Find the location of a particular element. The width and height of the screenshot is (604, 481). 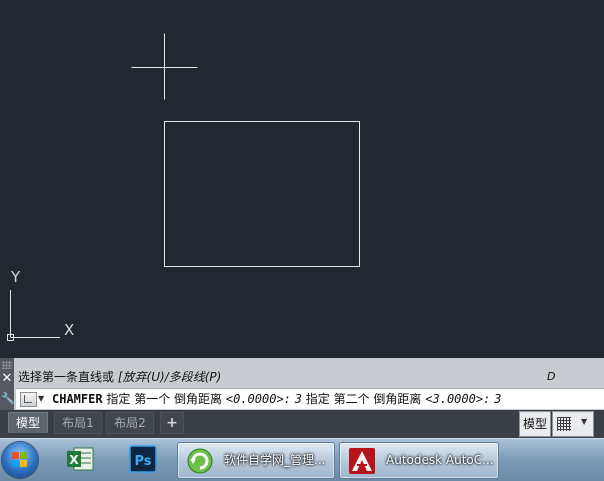

command-name: CHAMFER is located at coordinates (77, 399).